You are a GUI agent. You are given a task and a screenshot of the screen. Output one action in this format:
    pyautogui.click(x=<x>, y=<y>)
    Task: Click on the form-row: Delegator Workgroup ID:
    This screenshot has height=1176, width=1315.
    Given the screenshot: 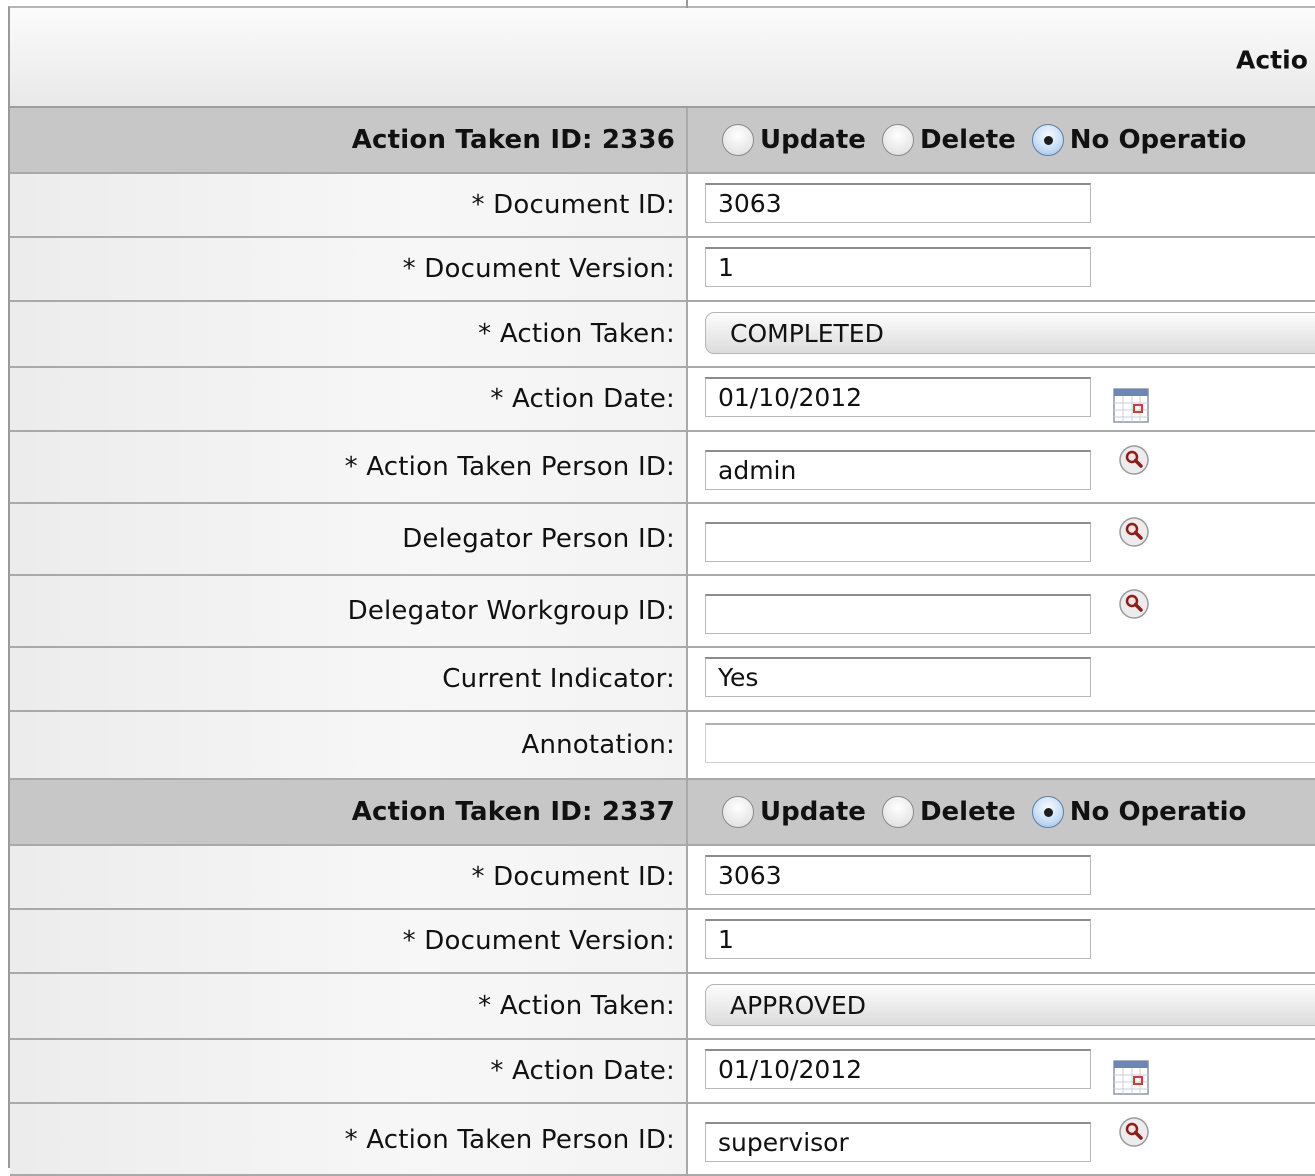 What is the action you would take?
    pyautogui.click(x=662, y=612)
    